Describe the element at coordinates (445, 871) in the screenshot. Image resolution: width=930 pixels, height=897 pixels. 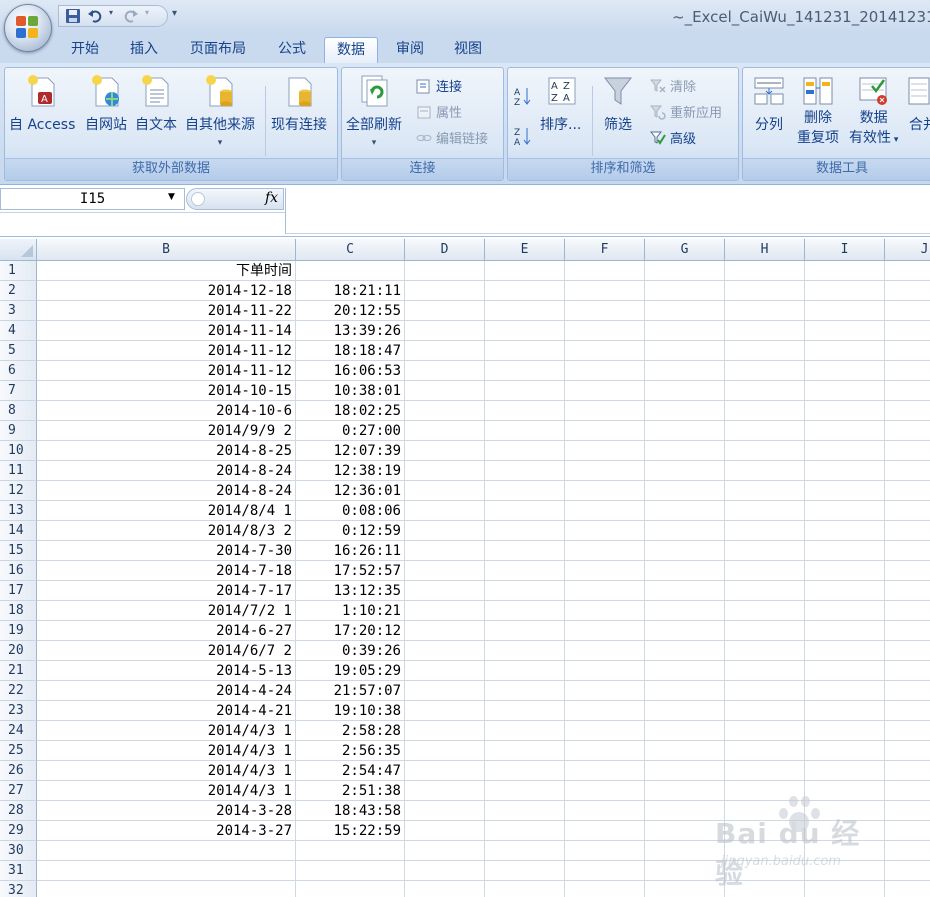
I see `cell-d31` at that location.